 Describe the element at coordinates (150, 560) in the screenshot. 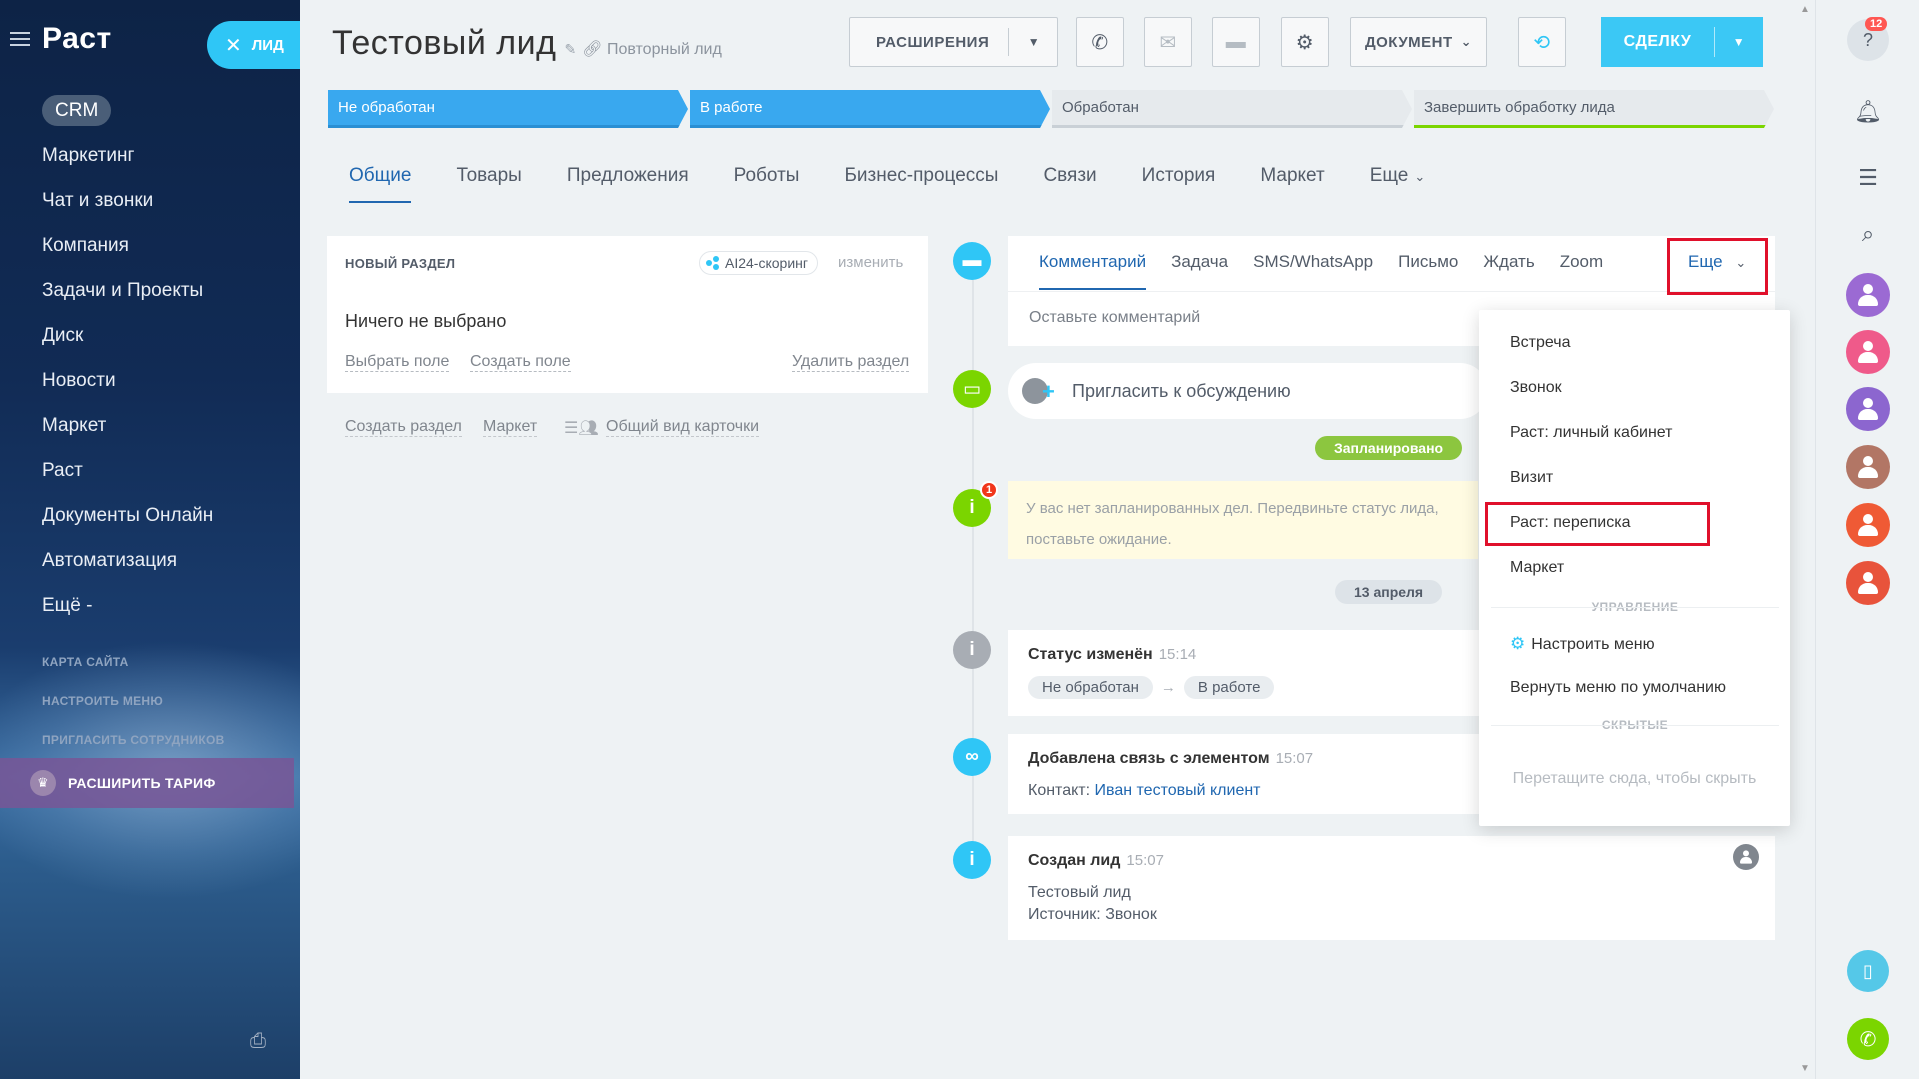

I see `sidebar-item-automation: Автоматизация` at that location.